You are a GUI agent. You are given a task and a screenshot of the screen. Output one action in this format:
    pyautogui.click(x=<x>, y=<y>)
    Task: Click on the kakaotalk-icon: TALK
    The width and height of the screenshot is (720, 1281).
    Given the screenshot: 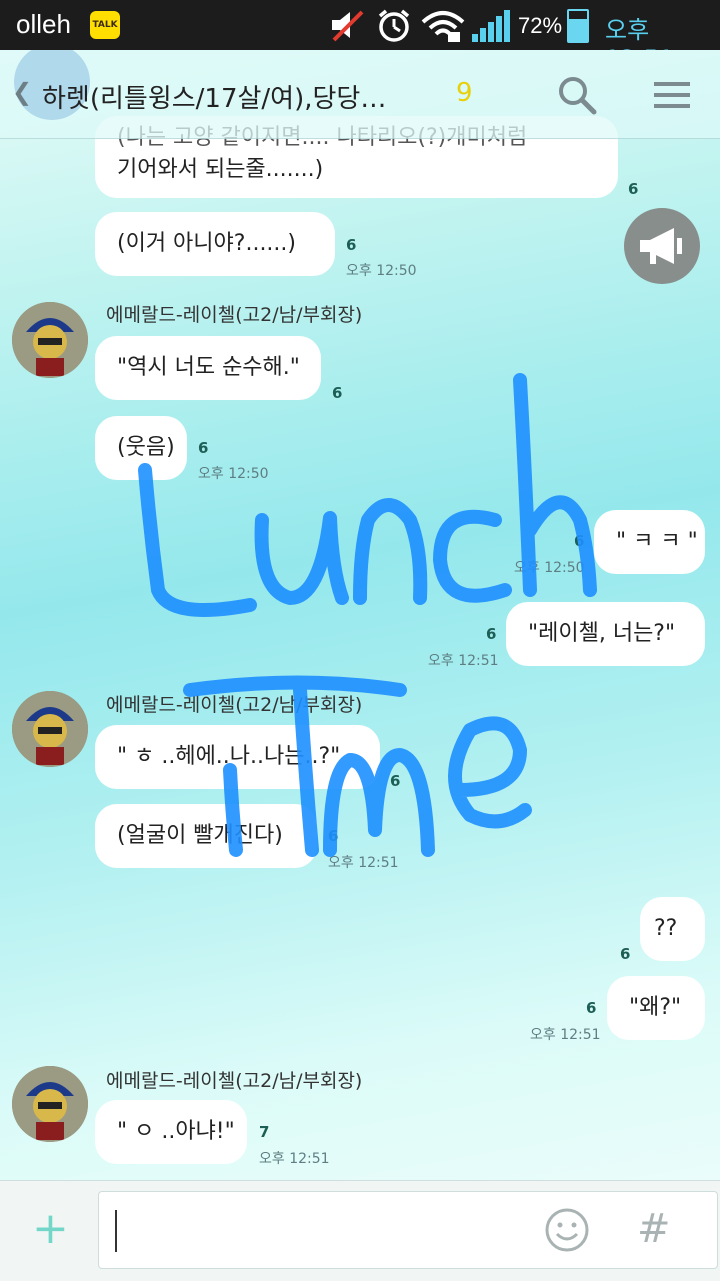 What is the action you would take?
    pyautogui.click(x=105, y=25)
    